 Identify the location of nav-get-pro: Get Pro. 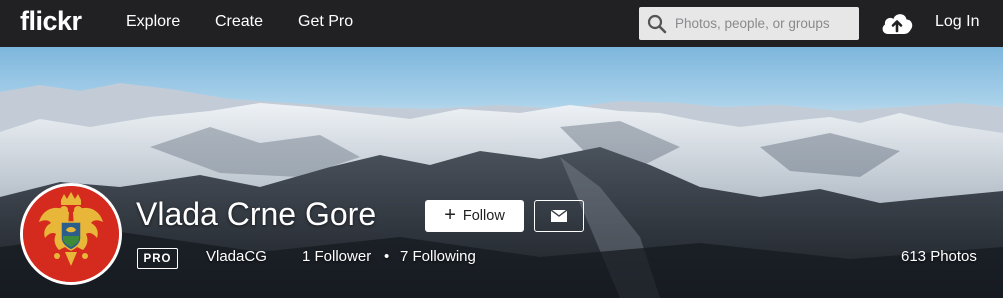
(325, 22).